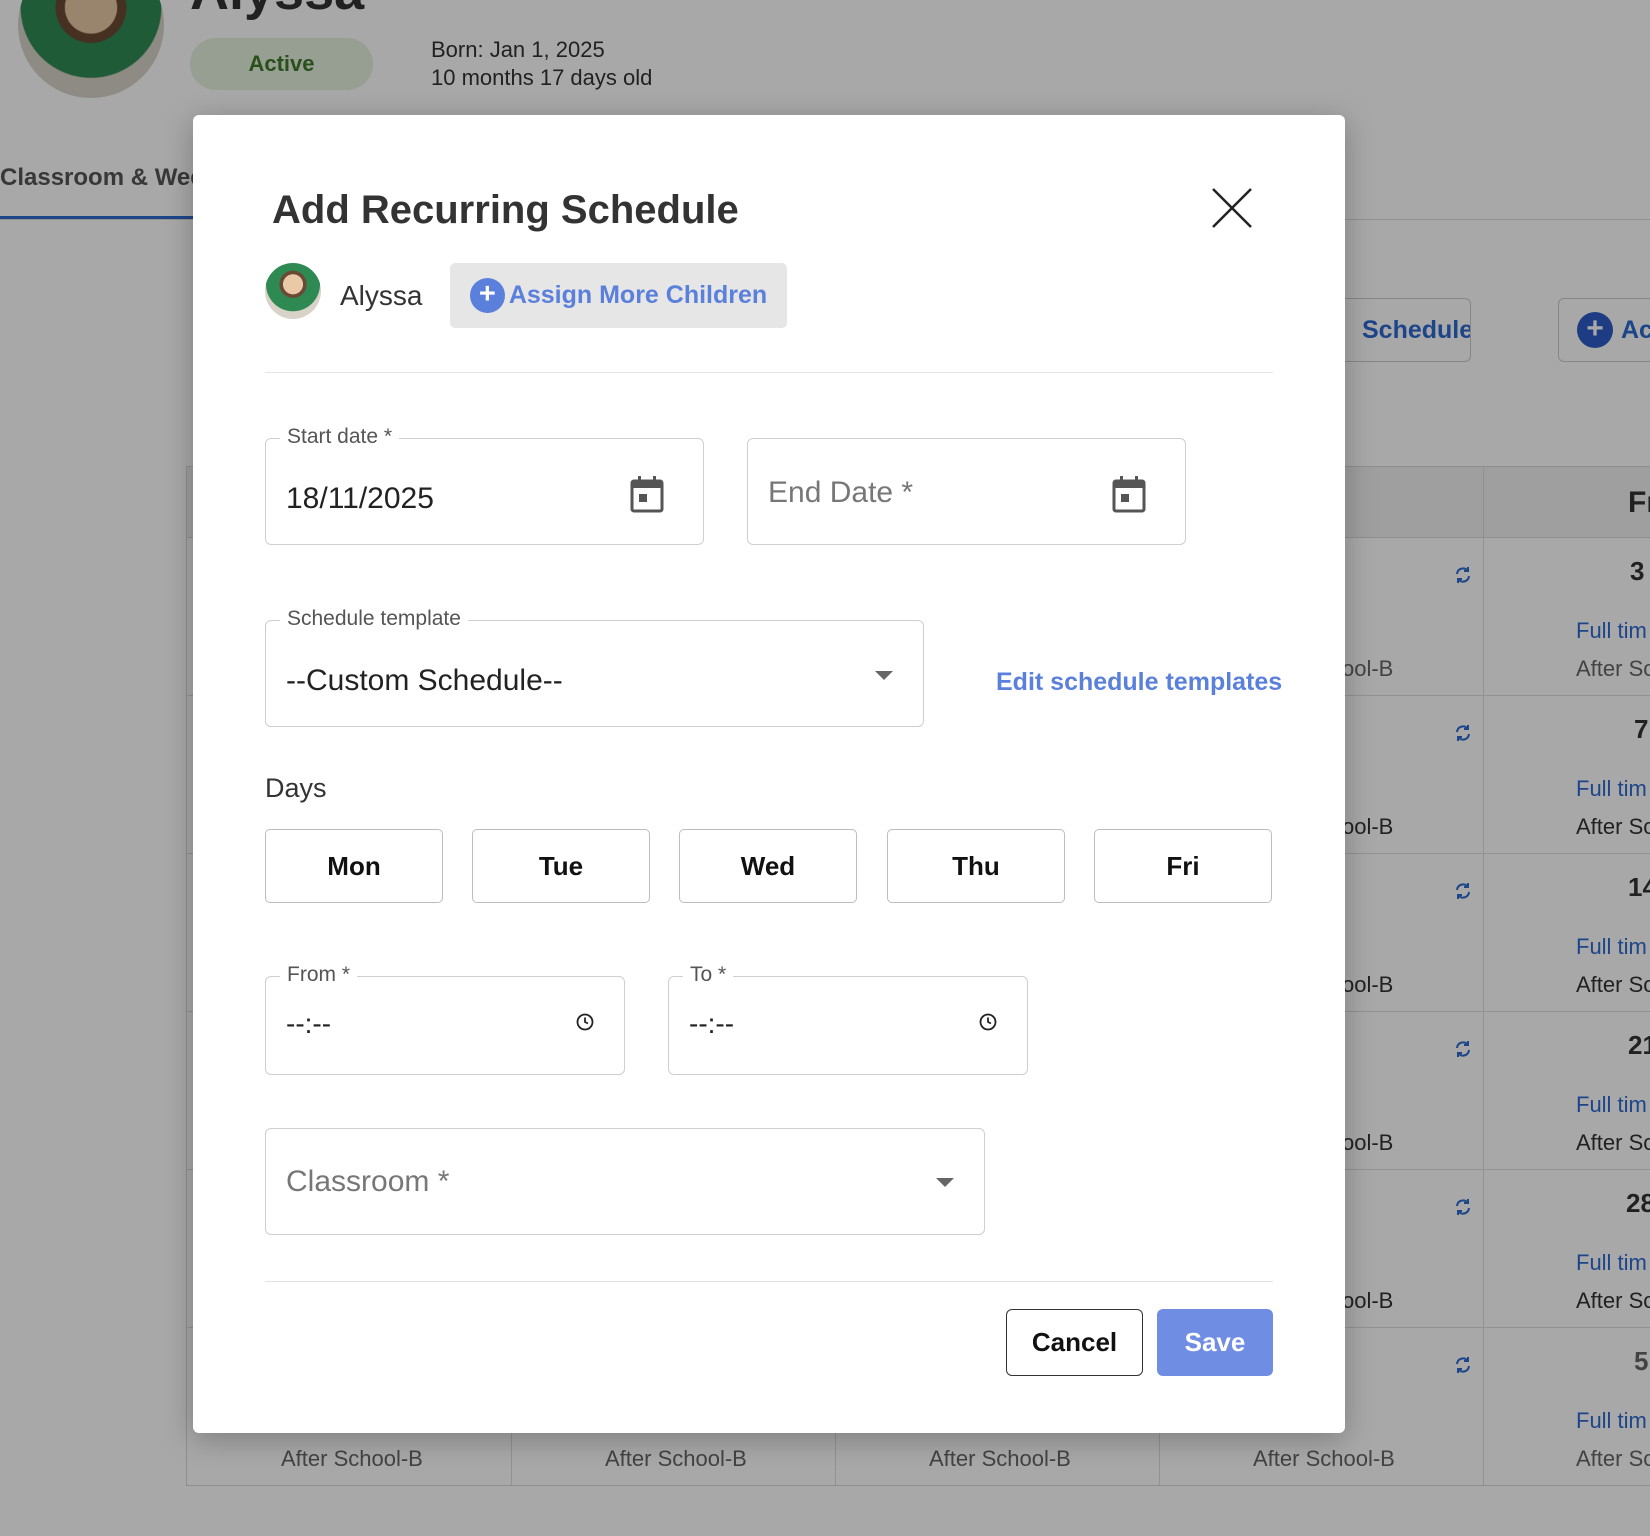 The image size is (1650, 1536). I want to click on close-icon, so click(1232, 208).